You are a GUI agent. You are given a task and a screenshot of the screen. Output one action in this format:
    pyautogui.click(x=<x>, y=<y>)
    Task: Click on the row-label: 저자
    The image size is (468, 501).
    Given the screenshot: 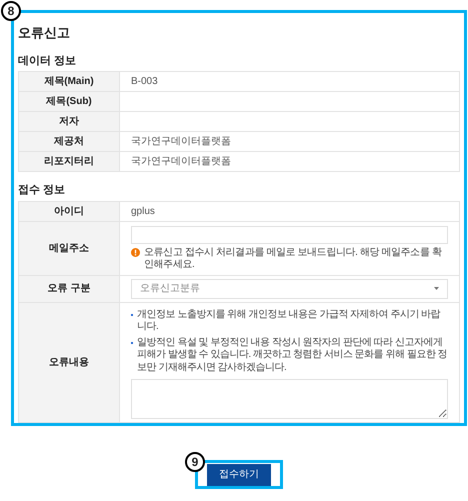 What is the action you would take?
    pyautogui.click(x=69, y=121)
    